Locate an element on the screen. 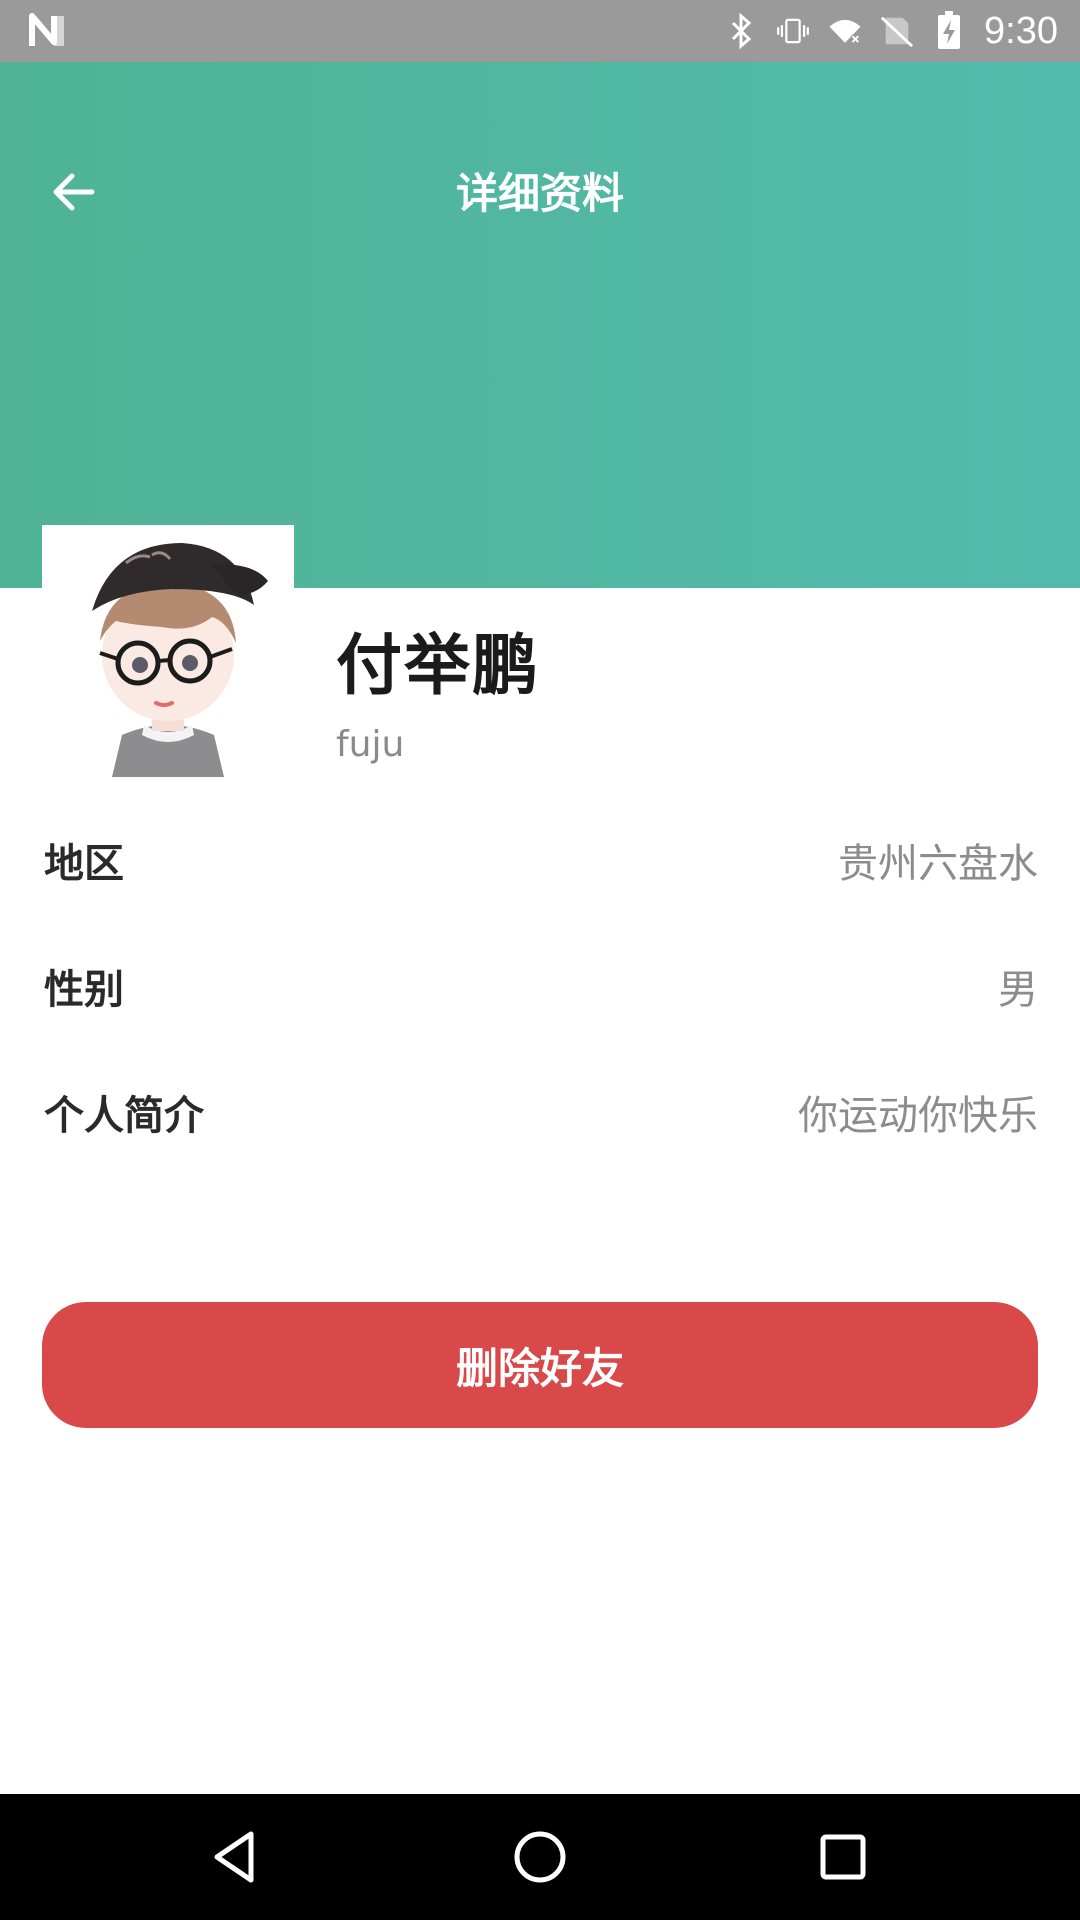 The image size is (1080, 1920). username: fuju is located at coordinates (370, 744).